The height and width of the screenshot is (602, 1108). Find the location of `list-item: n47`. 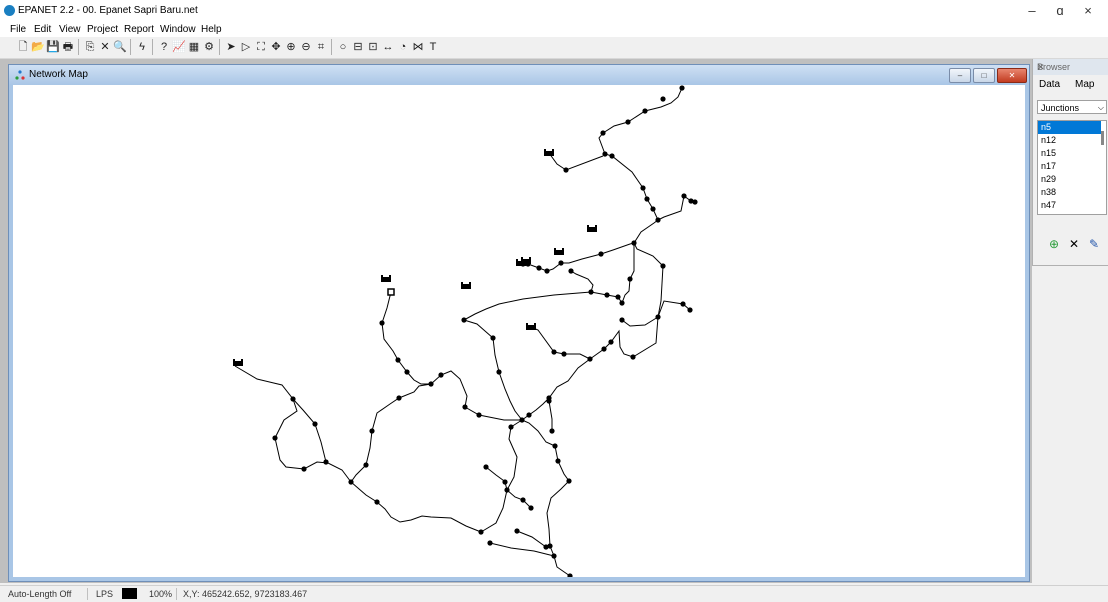

list-item: n47 is located at coordinates (1072, 205).